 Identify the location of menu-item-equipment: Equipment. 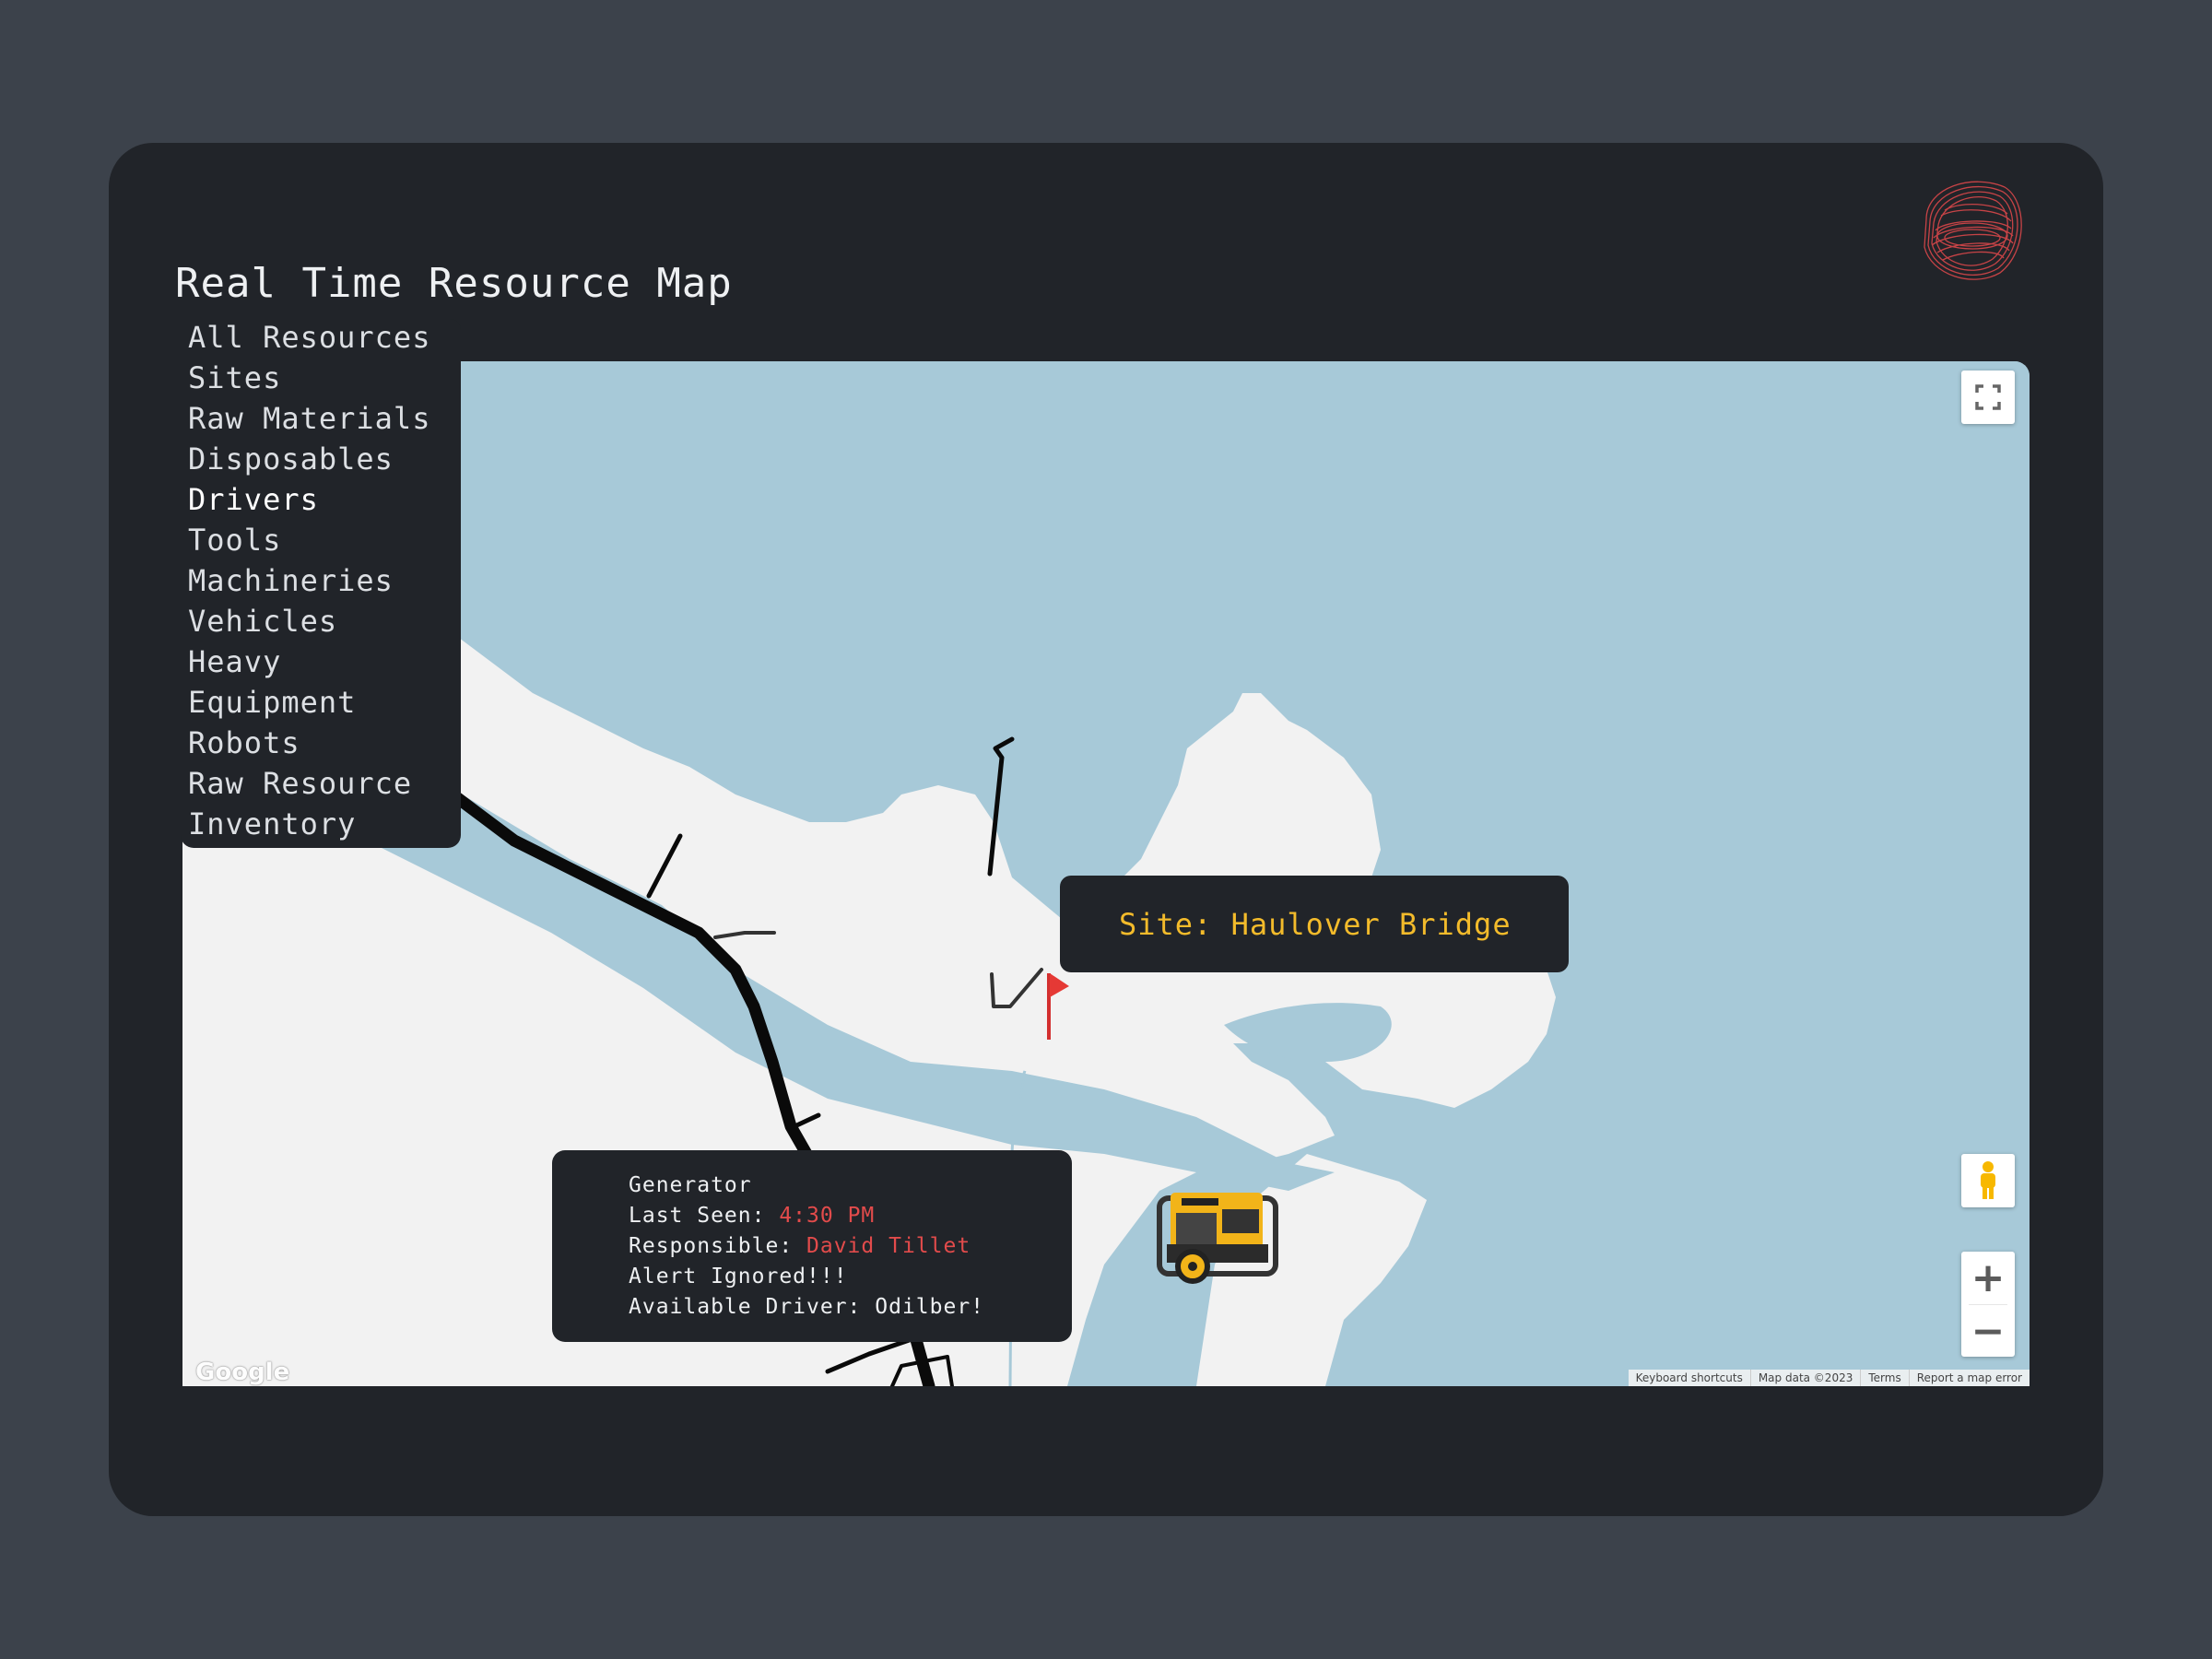
(321, 704).